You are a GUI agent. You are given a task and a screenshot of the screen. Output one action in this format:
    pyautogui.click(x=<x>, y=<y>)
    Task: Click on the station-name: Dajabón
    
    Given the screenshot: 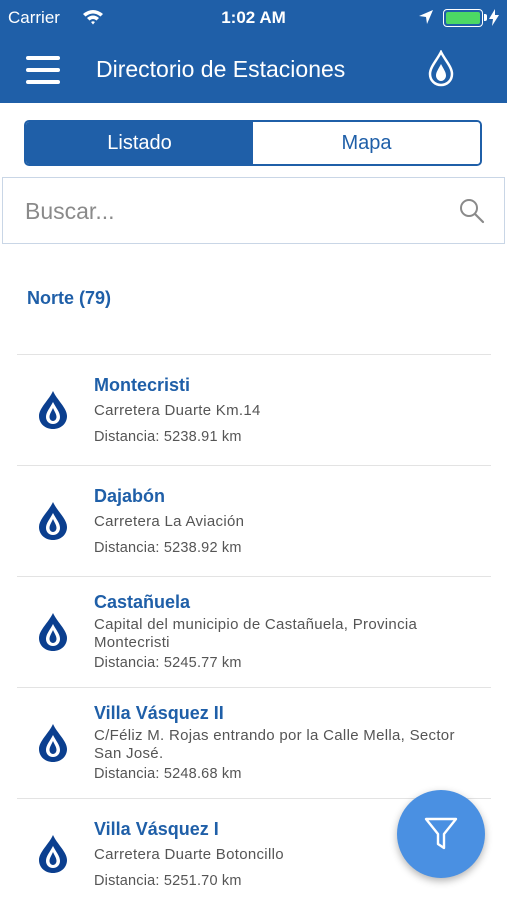 What is the action you would take?
    pyautogui.click(x=130, y=496)
    